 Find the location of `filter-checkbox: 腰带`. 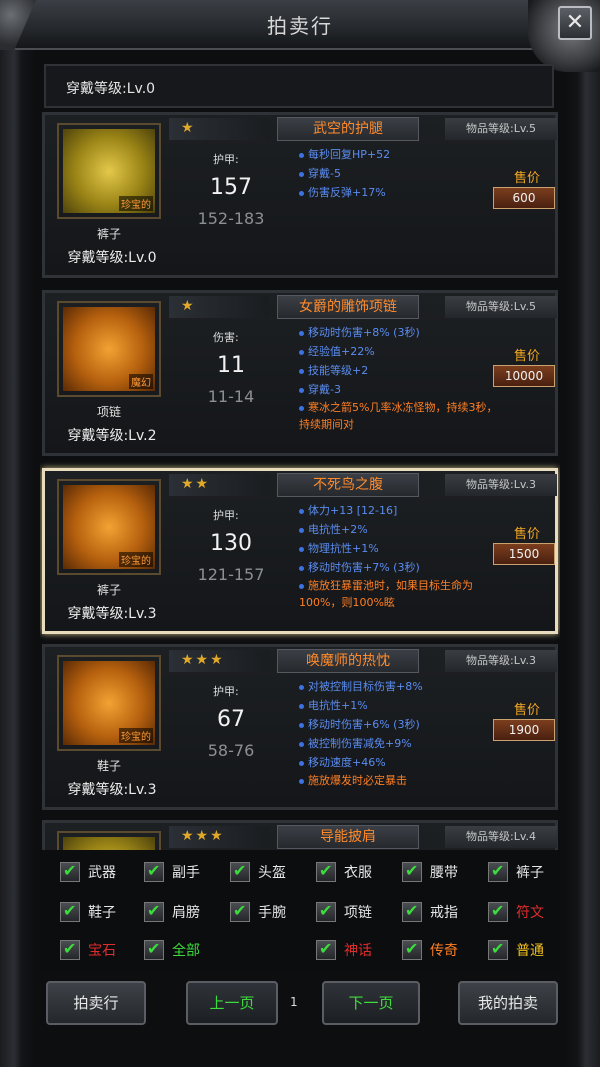

filter-checkbox: 腰带 is located at coordinates (442, 873).